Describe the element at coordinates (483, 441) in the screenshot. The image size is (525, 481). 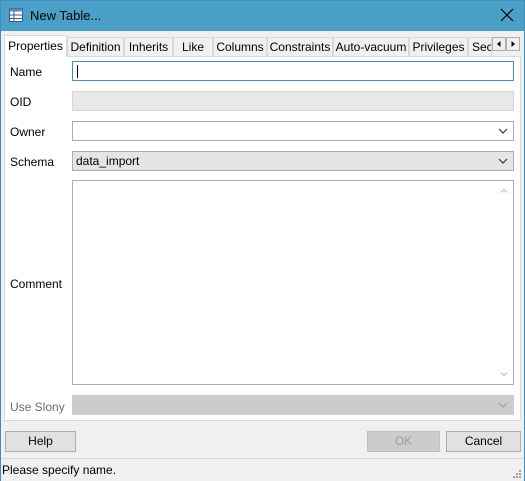
I see `cancel-button: Cancel` at that location.